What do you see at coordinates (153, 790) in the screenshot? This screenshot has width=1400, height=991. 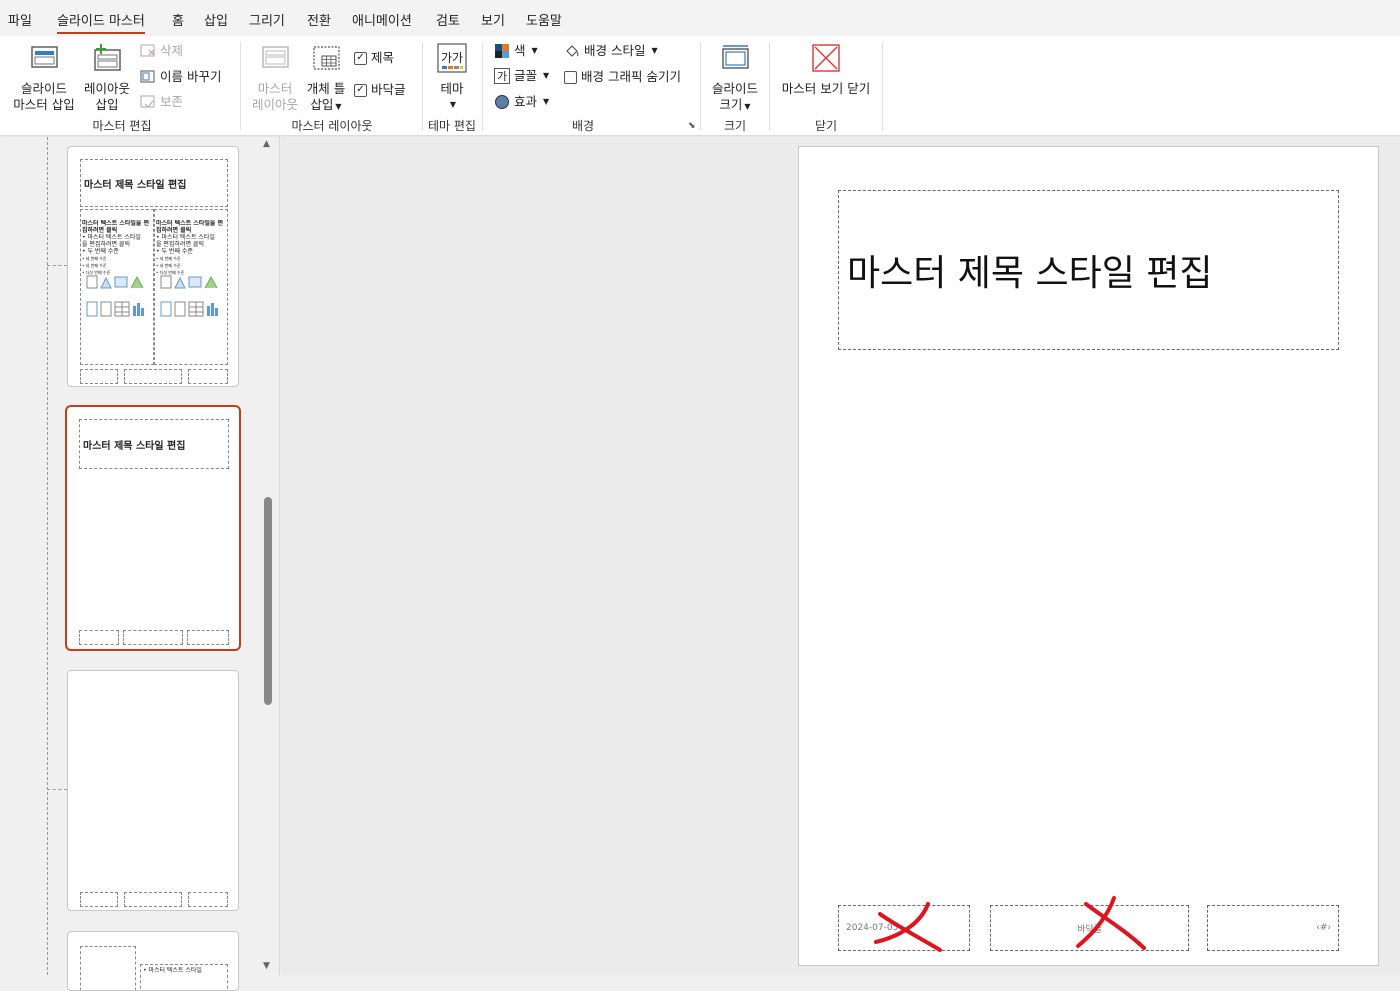 I see `layout-thumbnail-blank` at bounding box center [153, 790].